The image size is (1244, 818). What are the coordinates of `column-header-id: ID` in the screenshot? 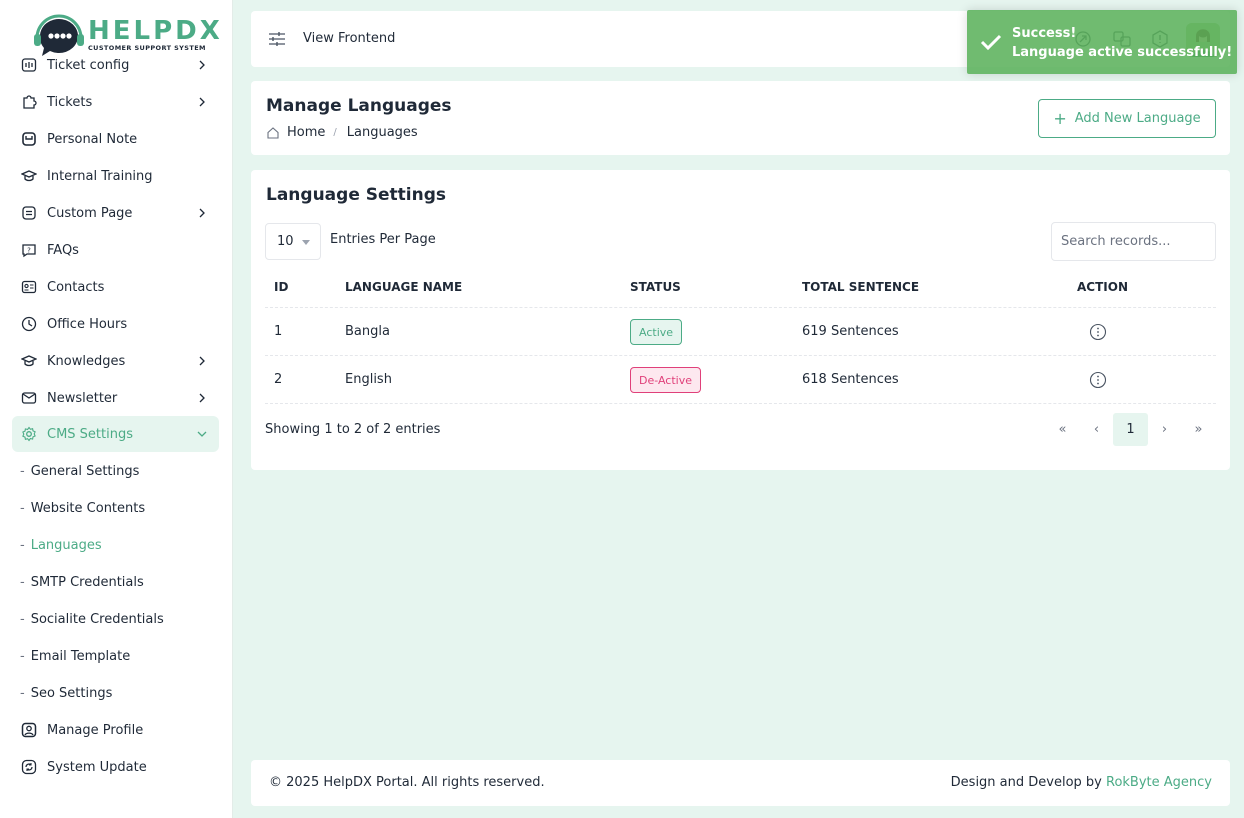 It's located at (281, 287).